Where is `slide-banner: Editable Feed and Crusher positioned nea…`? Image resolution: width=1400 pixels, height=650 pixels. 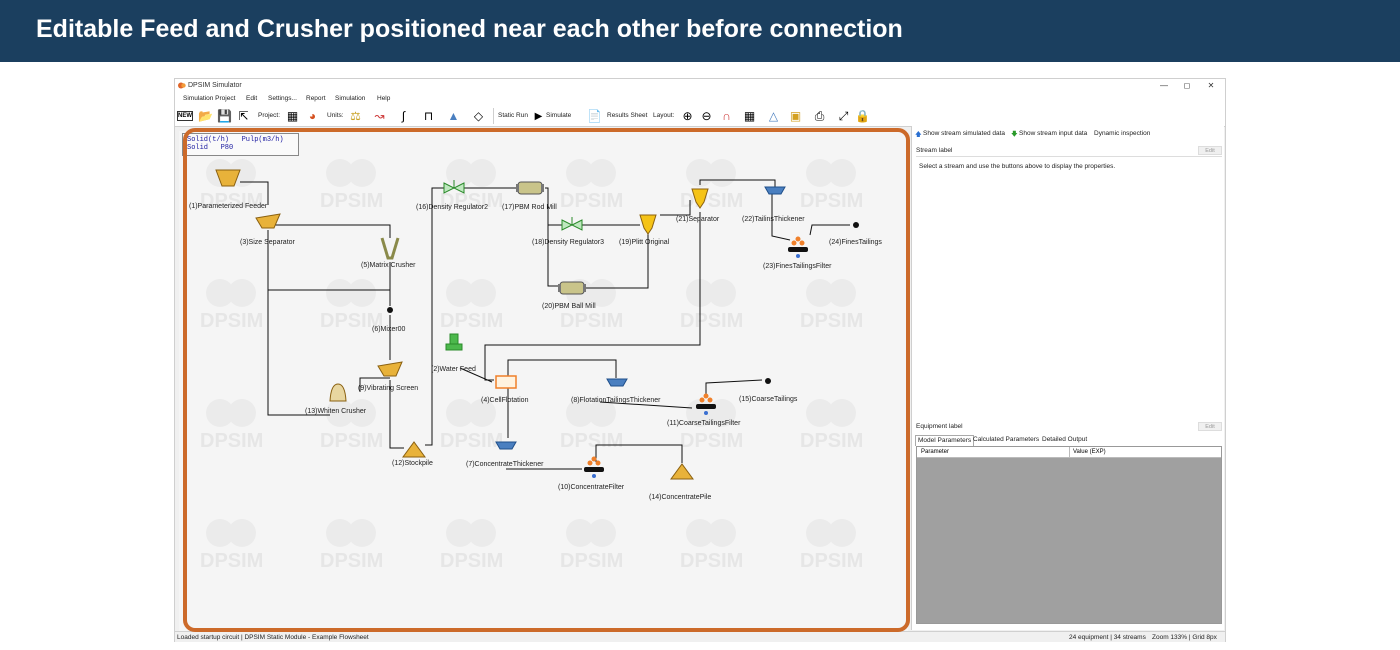 slide-banner: Editable Feed and Crusher positioned nea… is located at coordinates (700, 31).